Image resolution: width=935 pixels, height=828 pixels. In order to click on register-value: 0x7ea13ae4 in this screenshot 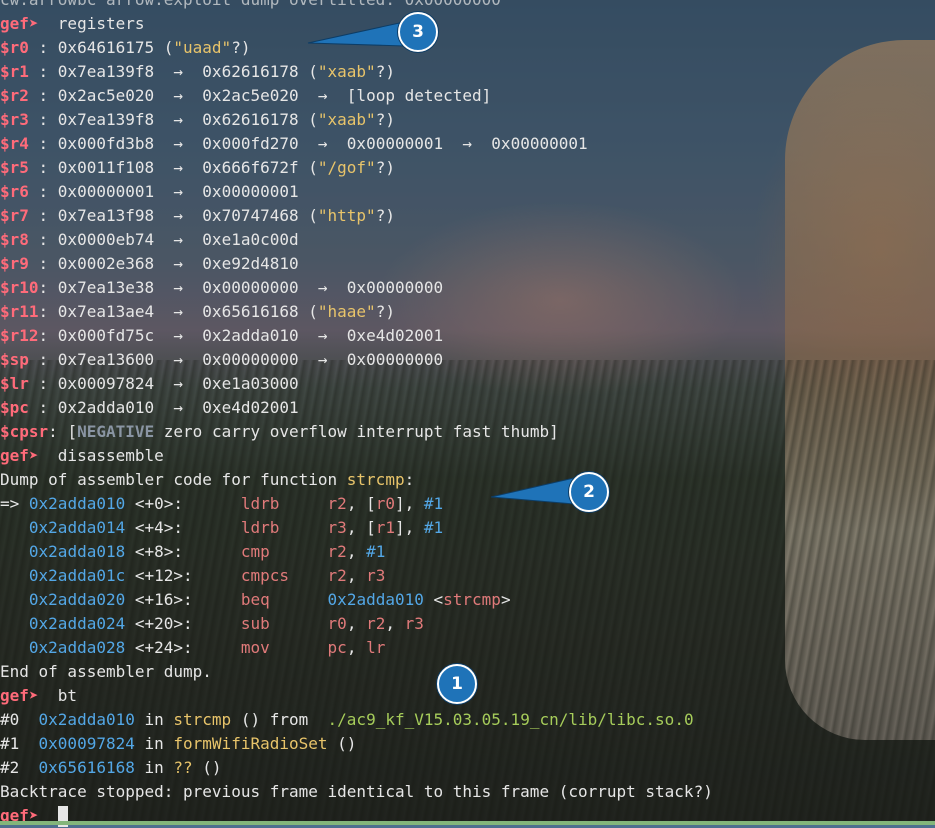, I will do `click(106, 311)`.